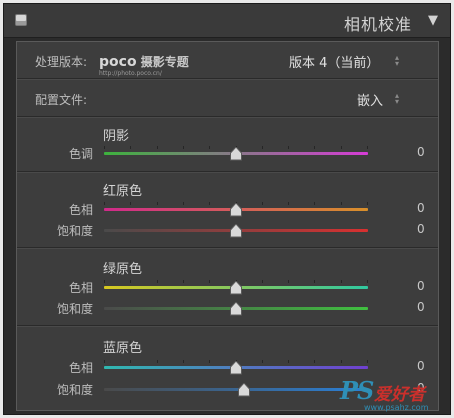 This screenshot has width=454, height=418. Describe the element at coordinates (421, 229) in the screenshot. I see `red-saturation-value: 0` at that location.